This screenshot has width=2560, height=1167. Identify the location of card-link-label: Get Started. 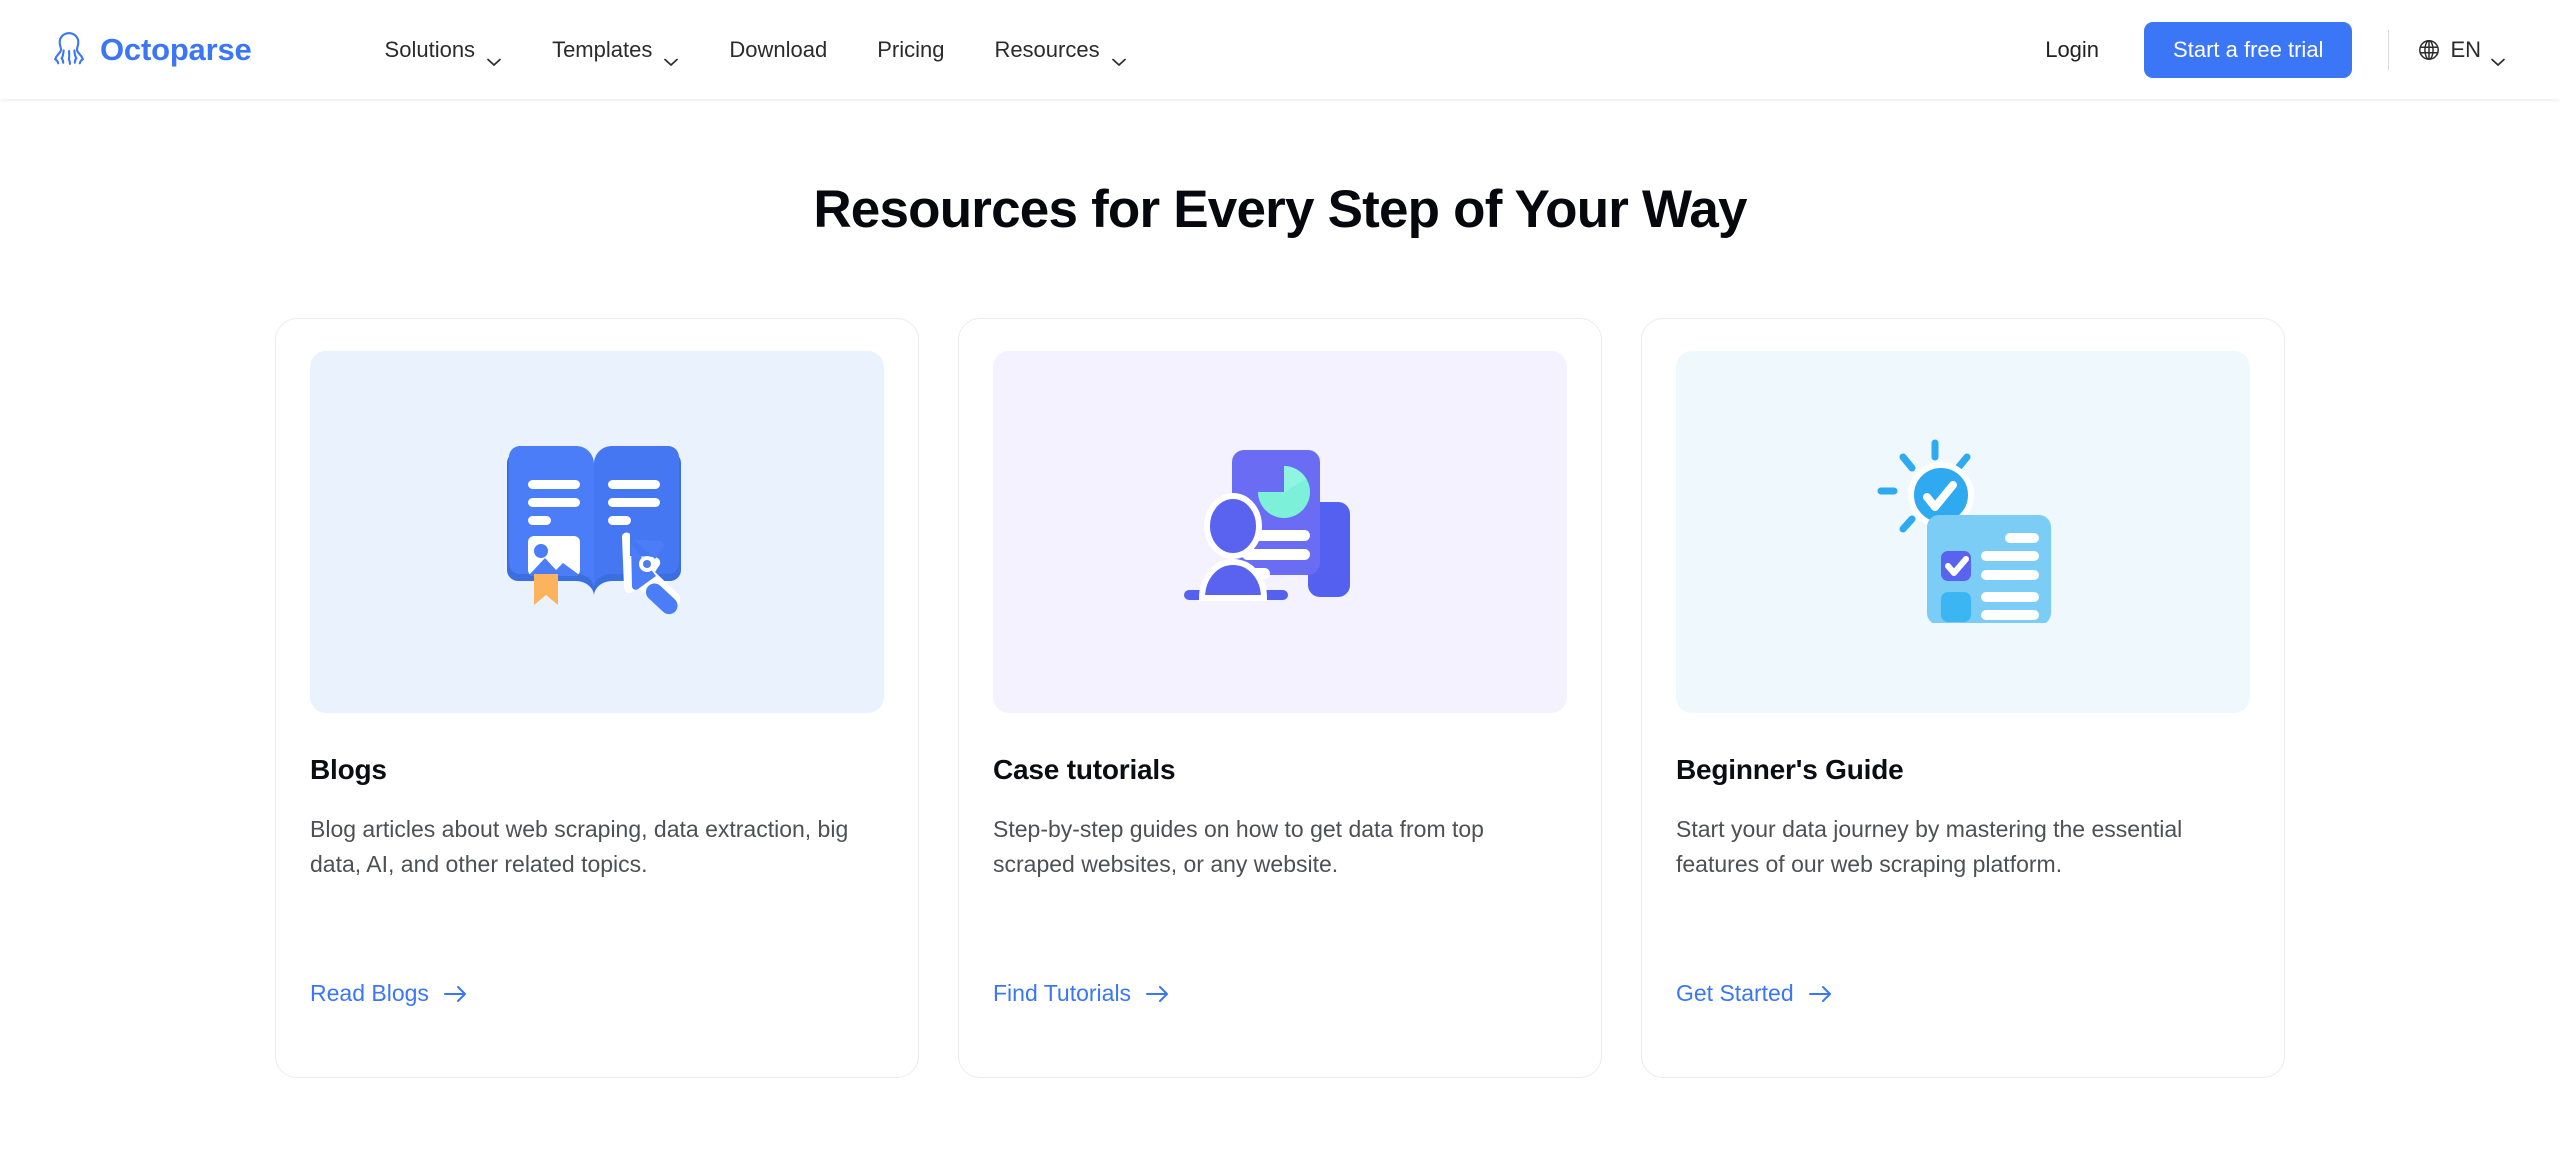
(1735, 993).